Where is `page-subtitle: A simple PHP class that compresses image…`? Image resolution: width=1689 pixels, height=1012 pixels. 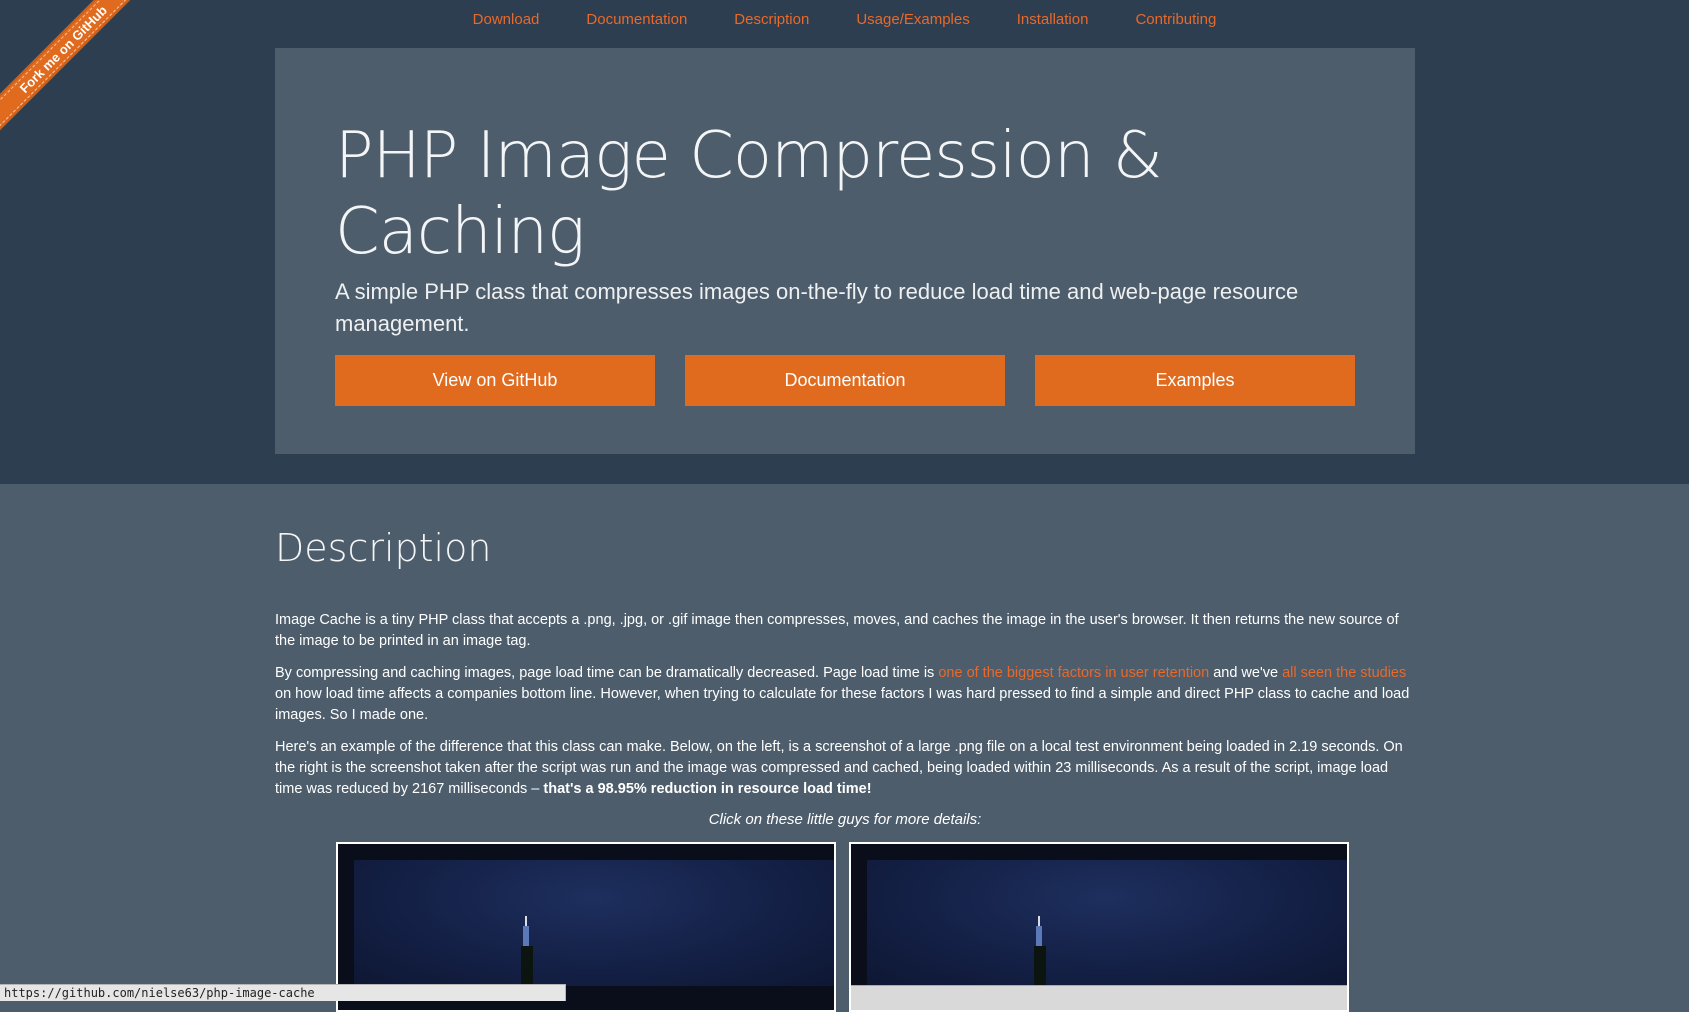
page-subtitle: A simple PHP class that compresses image… is located at coordinates (817, 307).